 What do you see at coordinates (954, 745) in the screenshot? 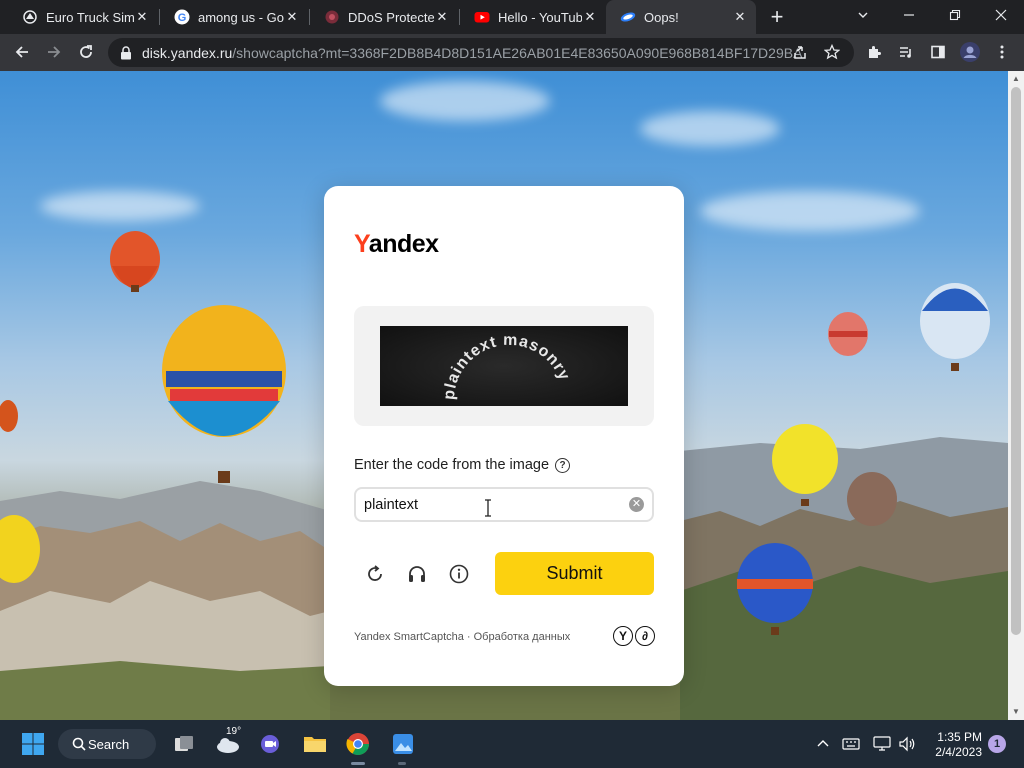
I see `system-clock: 1:35 PM 2/4/2023` at bounding box center [954, 745].